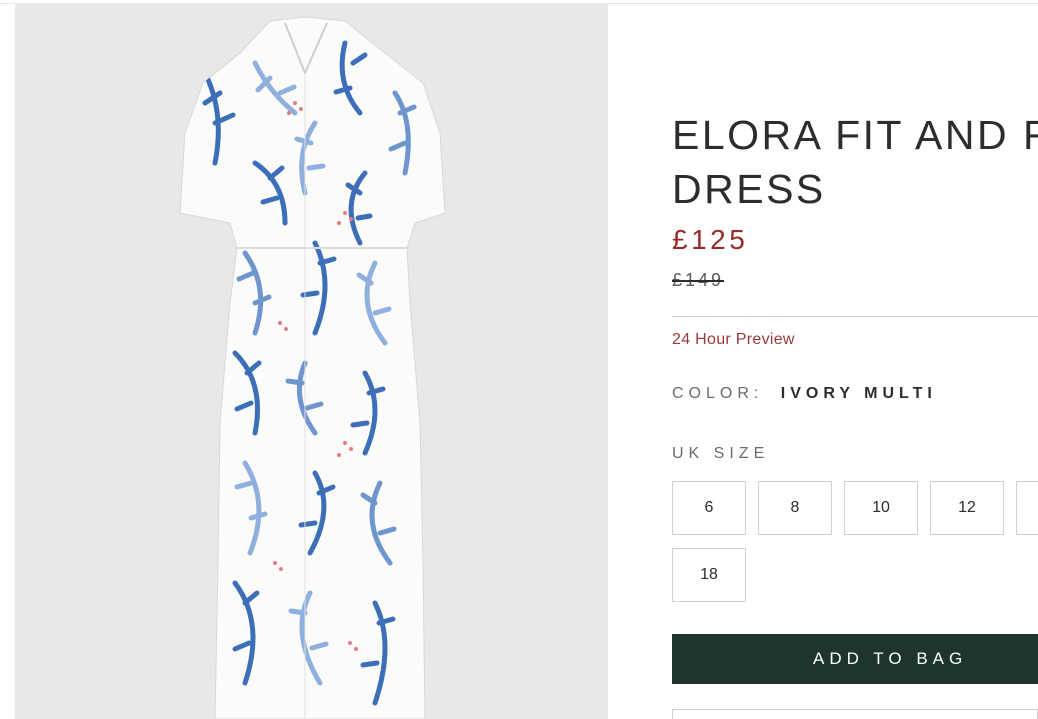  Describe the element at coordinates (710, 239) in the screenshot. I see `sale-price: £125` at that location.